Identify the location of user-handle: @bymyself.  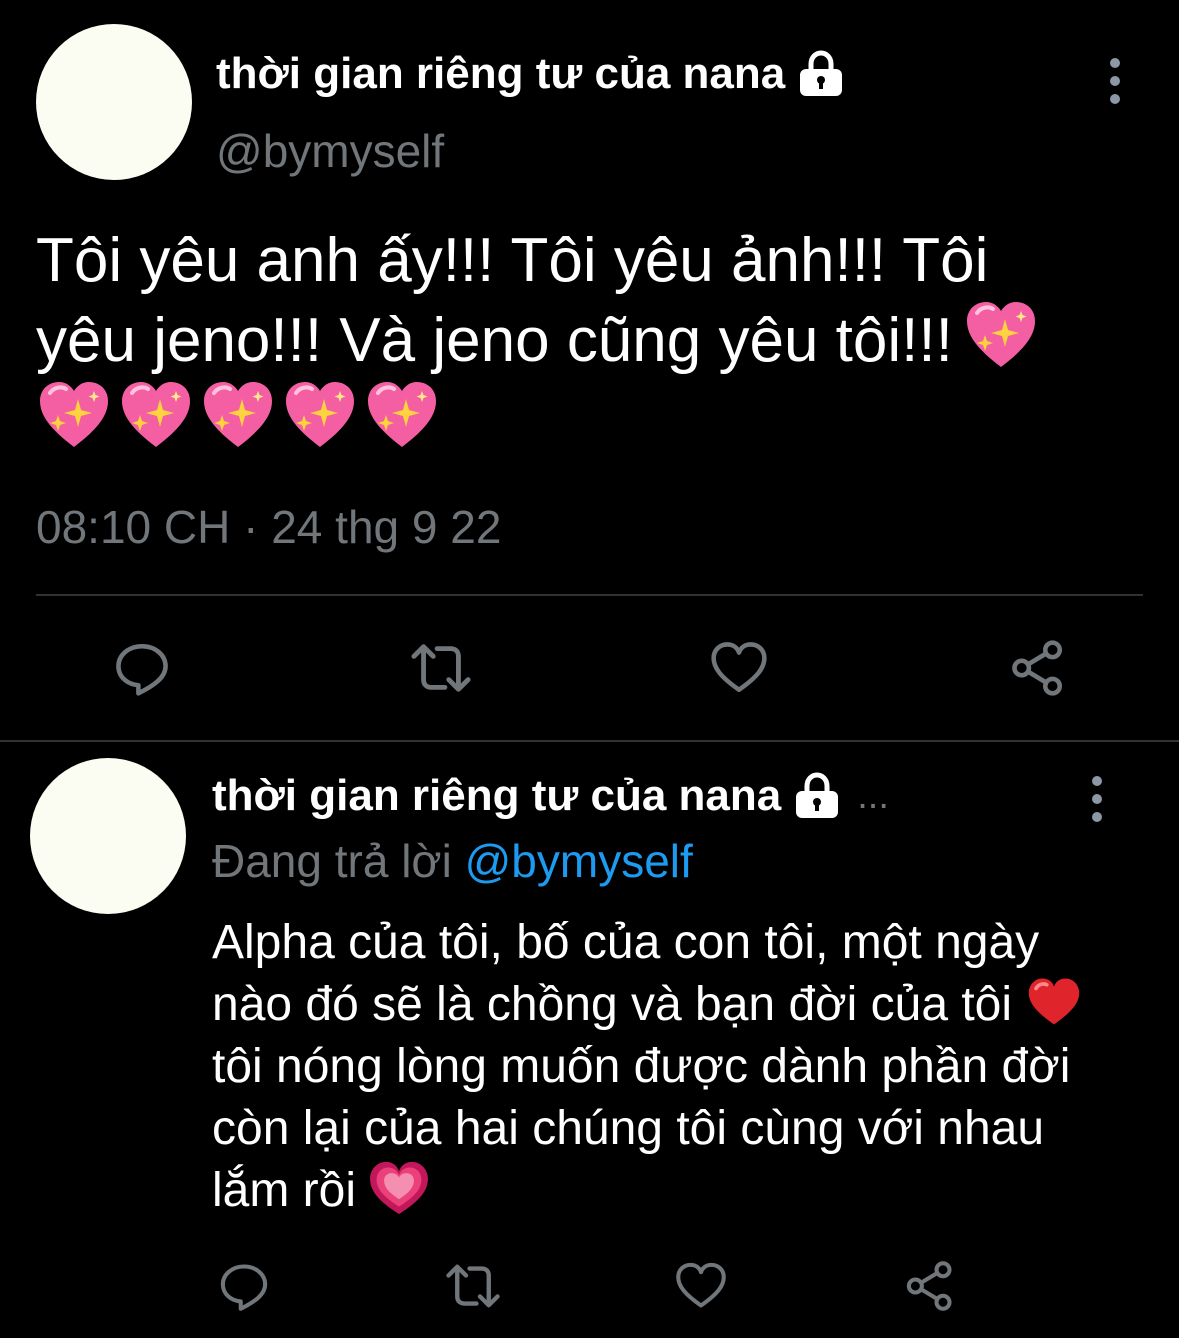
(330, 151).